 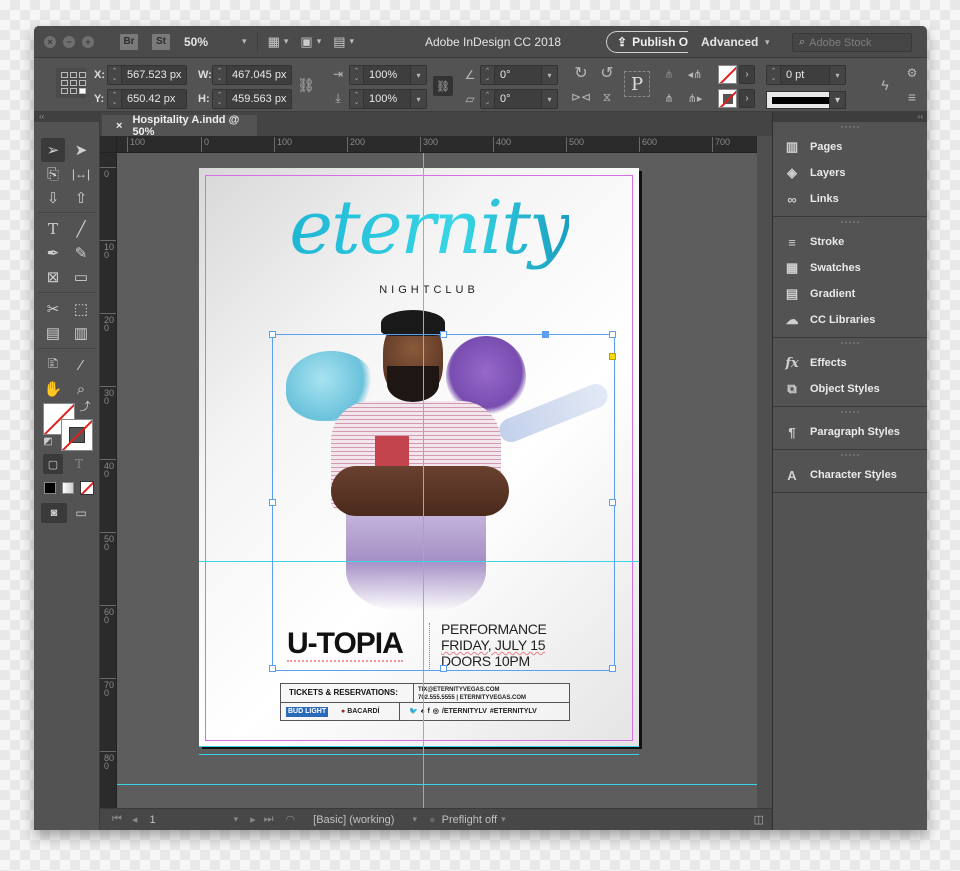 What do you see at coordinates (236, 819) in the screenshot?
I see `page-dropdown-icon: ▾` at bounding box center [236, 819].